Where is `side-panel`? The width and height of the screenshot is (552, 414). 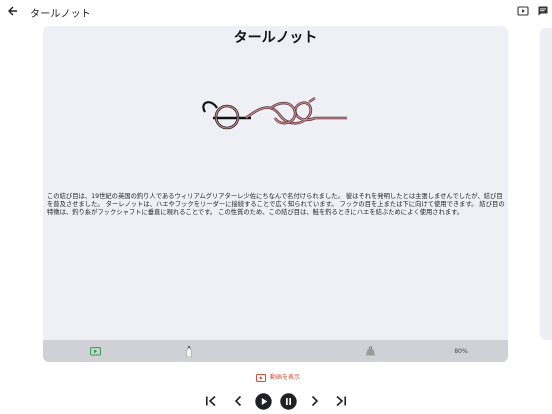 side-panel is located at coordinates (546, 184).